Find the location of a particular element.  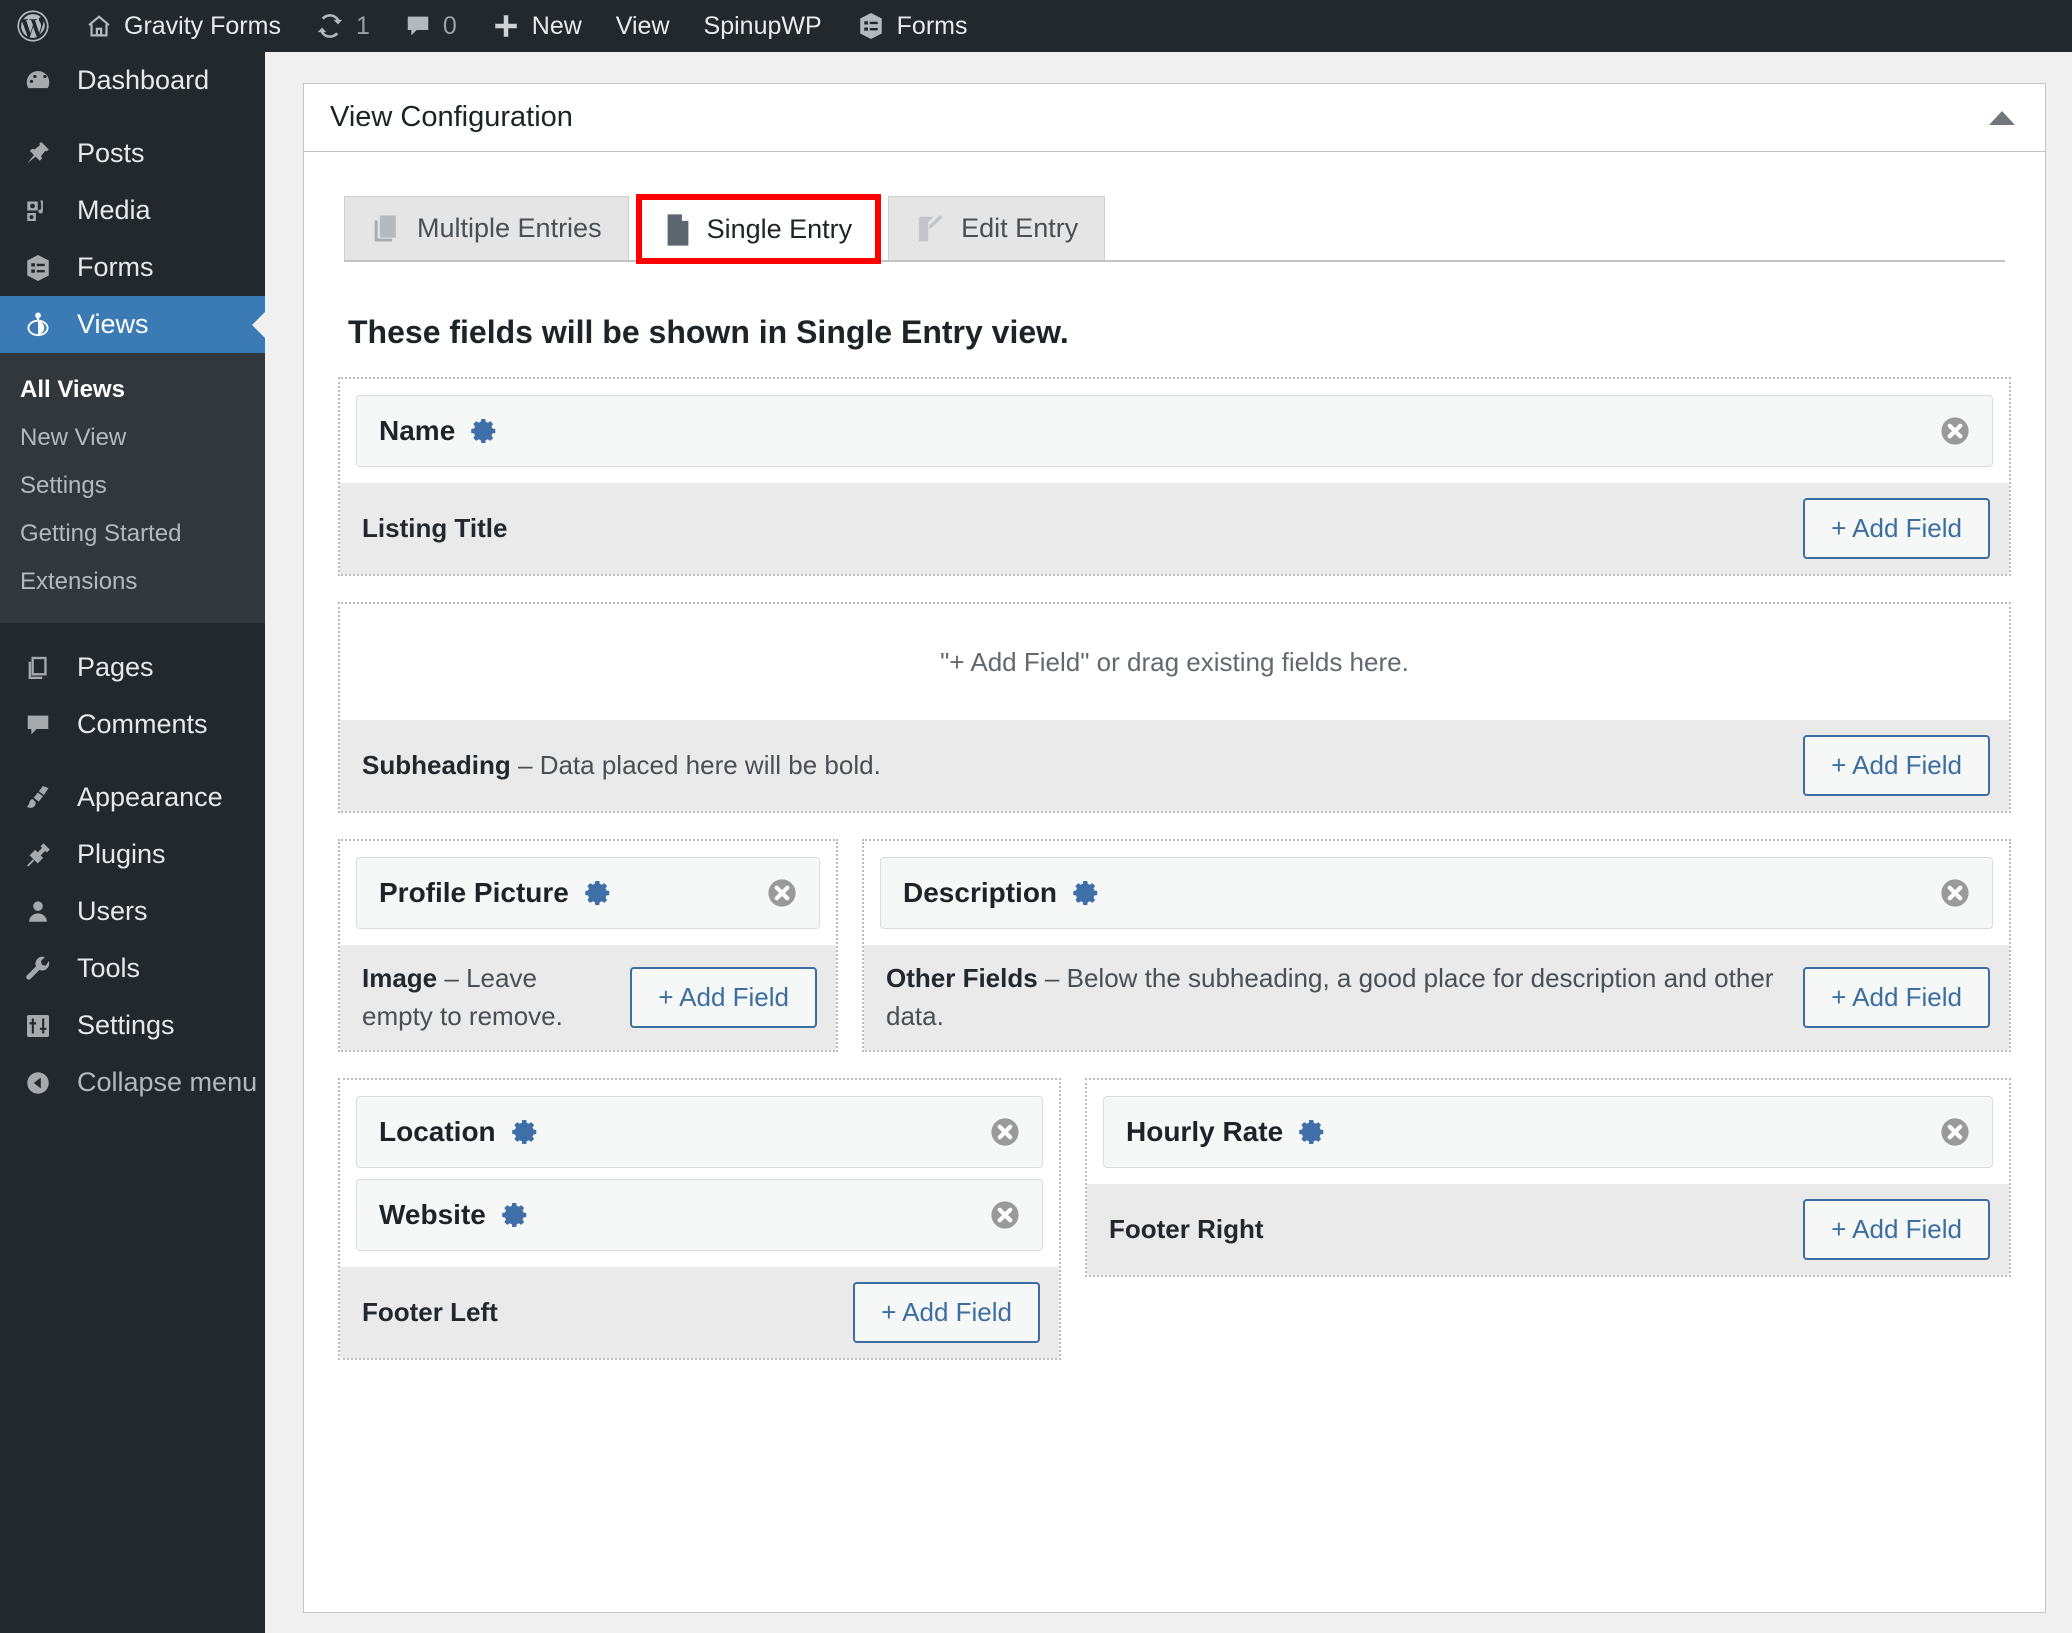

tab-single-entry: Single Entry is located at coordinates (758, 229).